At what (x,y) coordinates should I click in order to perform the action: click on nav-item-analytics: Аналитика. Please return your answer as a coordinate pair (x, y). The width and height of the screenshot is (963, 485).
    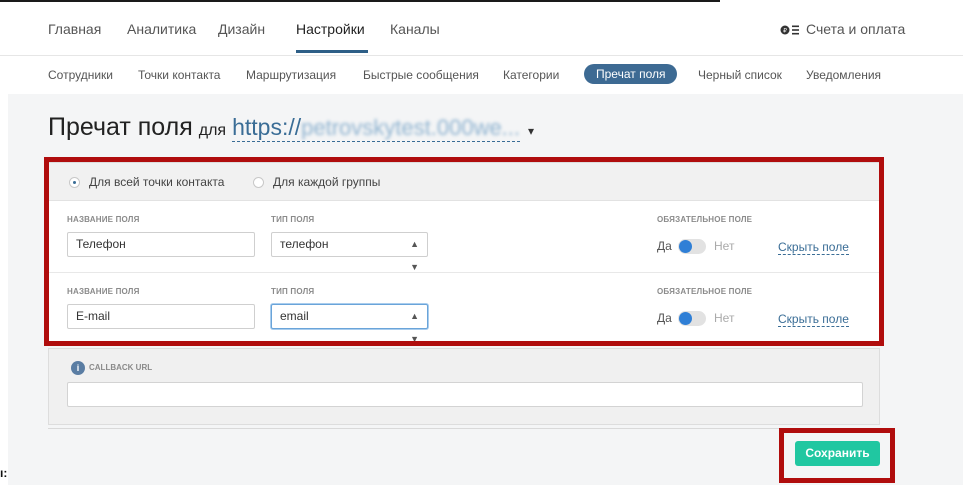
    Looking at the image, I should click on (161, 29).